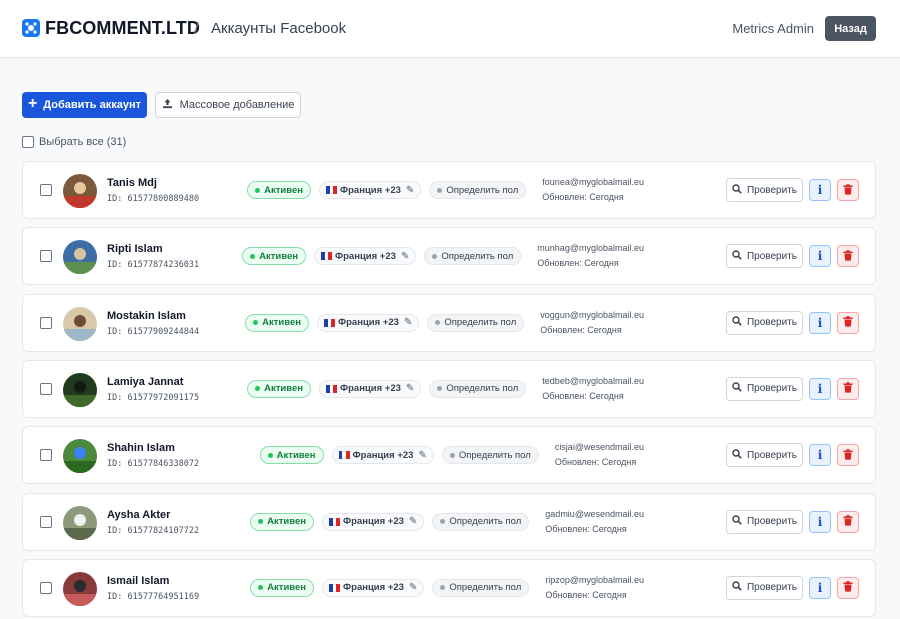 The width and height of the screenshot is (900, 619). What do you see at coordinates (138, 580) in the screenshot?
I see `account-name: Ismail Islam` at bounding box center [138, 580].